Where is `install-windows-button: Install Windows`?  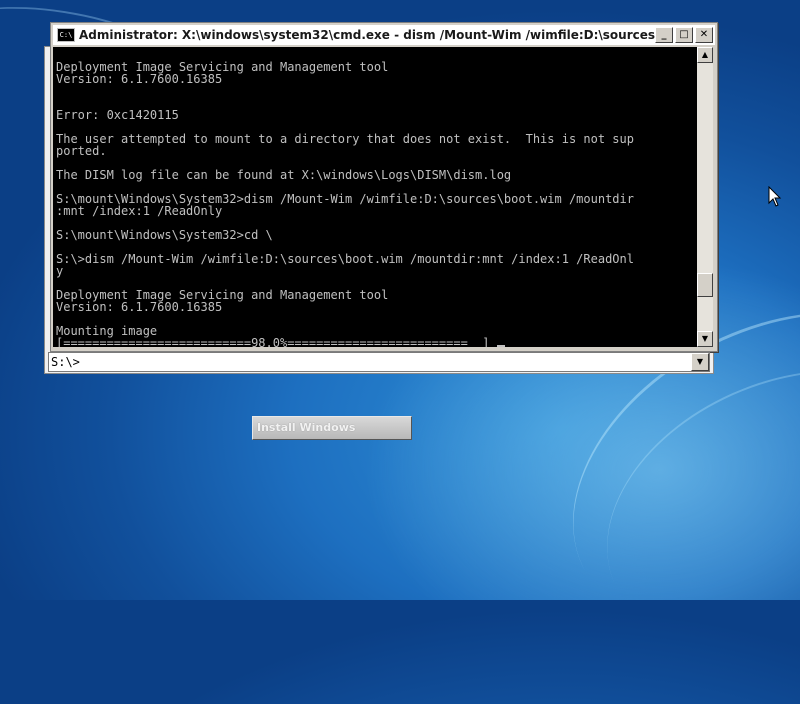 install-windows-button: Install Windows is located at coordinates (332, 428).